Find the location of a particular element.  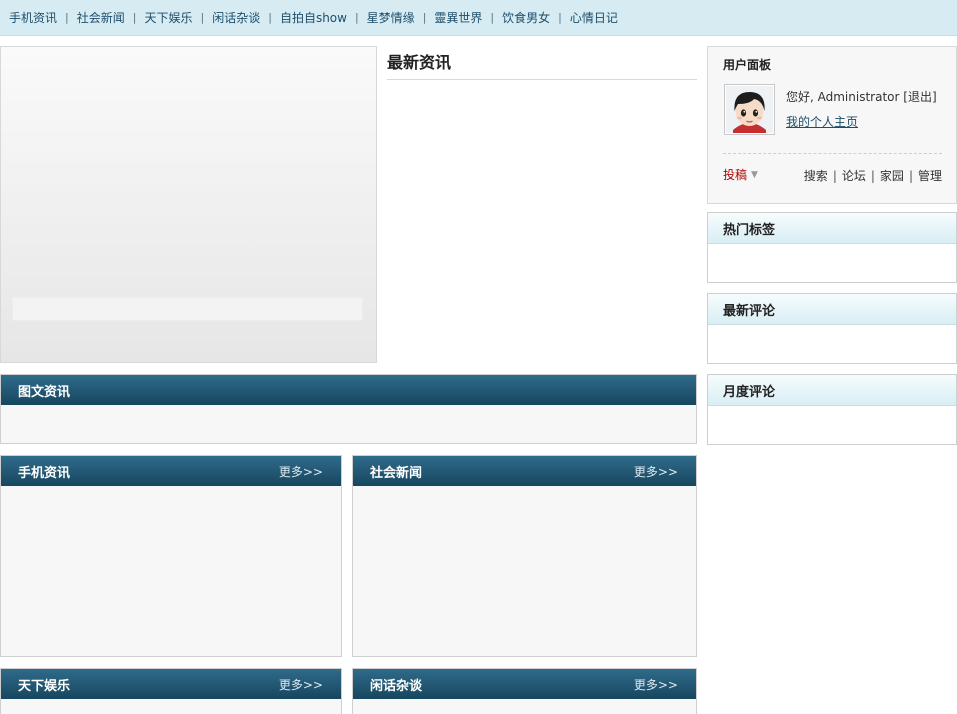

submit-dropdown: 投稿 ▼ is located at coordinates (740, 174).